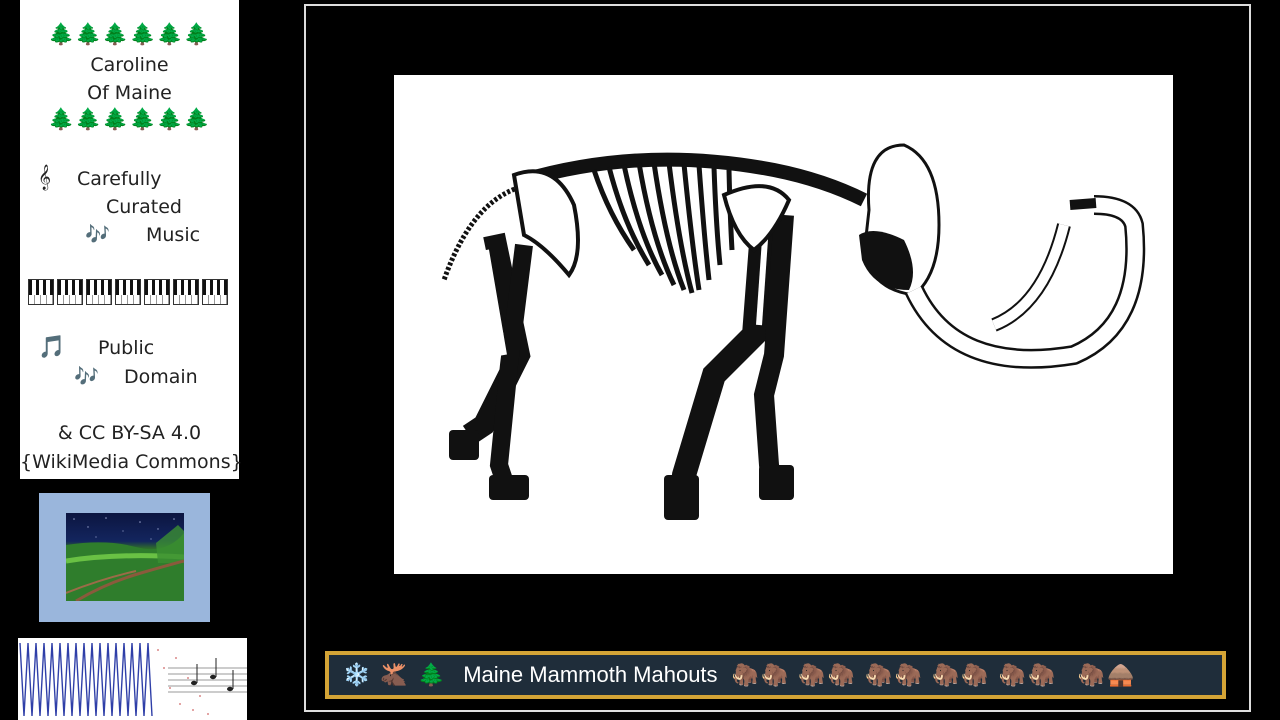 The width and height of the screenshot is (1280, 720). I want to click on music-note-icon: 🎵, so click(52, 347).